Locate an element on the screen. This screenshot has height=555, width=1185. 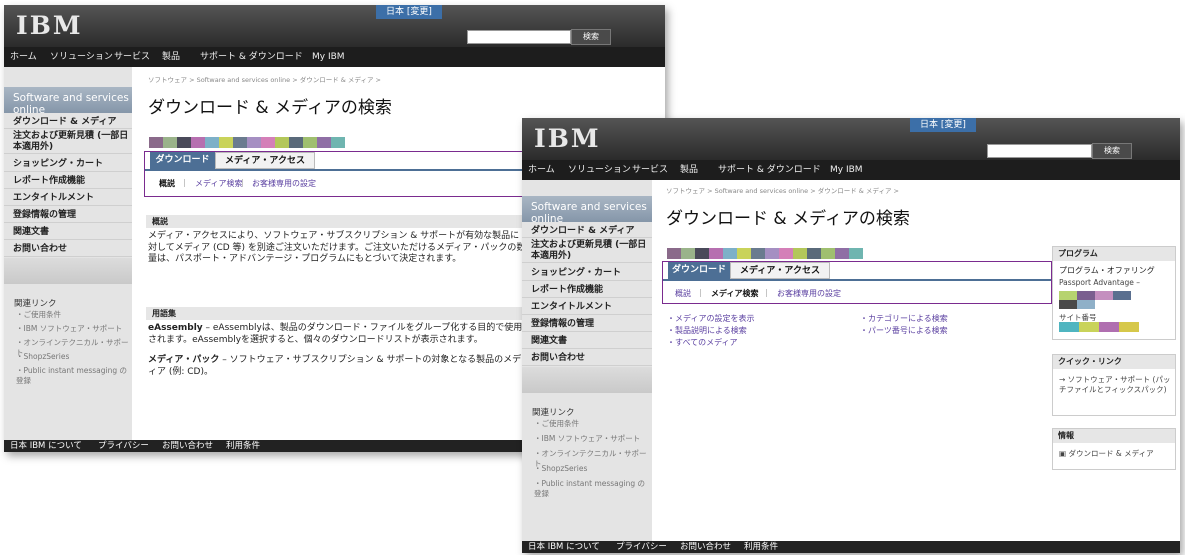
link-all-media: ・すべてのメディア is located at coordinates (702, 342).